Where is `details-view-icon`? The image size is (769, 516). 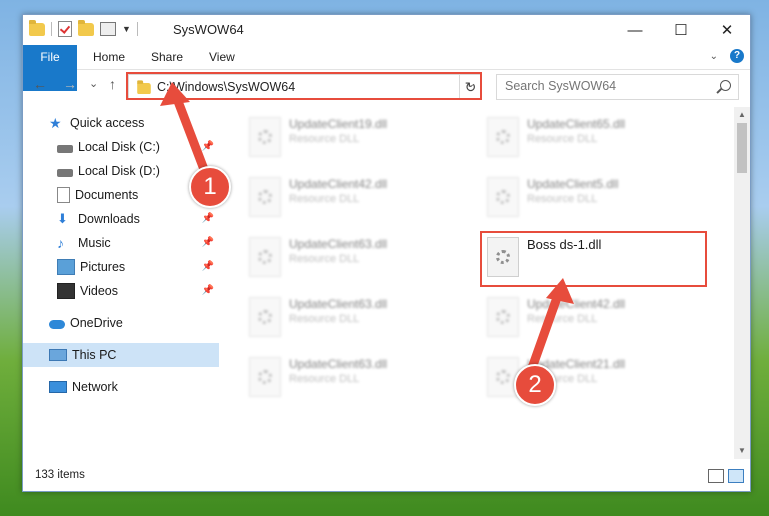
details-view-icon is located at coordinates (716, 476).